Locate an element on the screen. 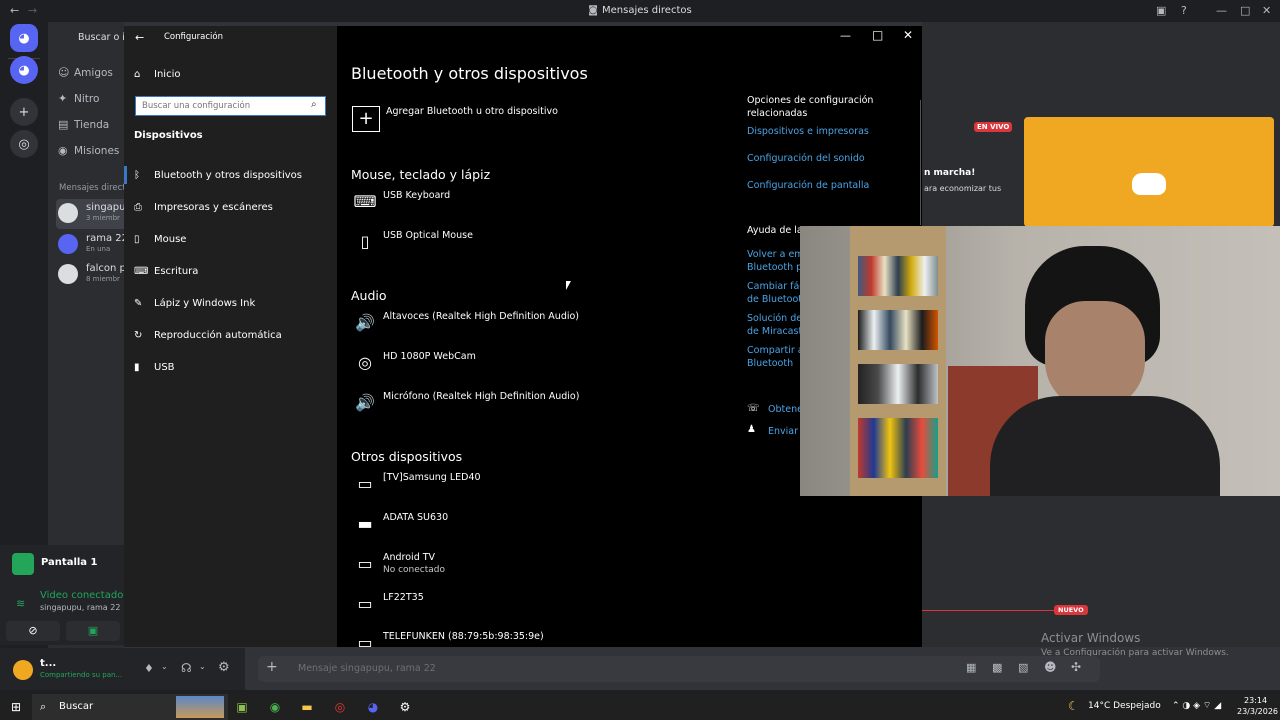 This screenshot has width=1280, height=720. sidebar-item-bluetooth: ᛒ Bluetooth y otros dispositivos is located at coordinates (218, 175).